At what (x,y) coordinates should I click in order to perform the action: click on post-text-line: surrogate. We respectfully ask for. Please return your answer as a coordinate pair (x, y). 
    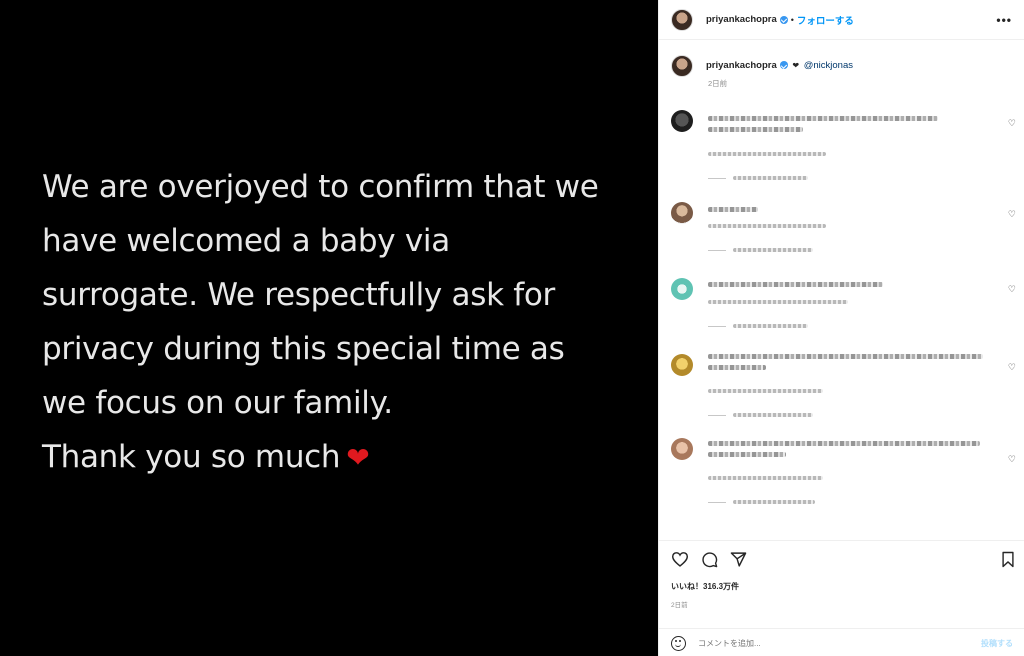
    Looking at the image, I should click on (299, 295).